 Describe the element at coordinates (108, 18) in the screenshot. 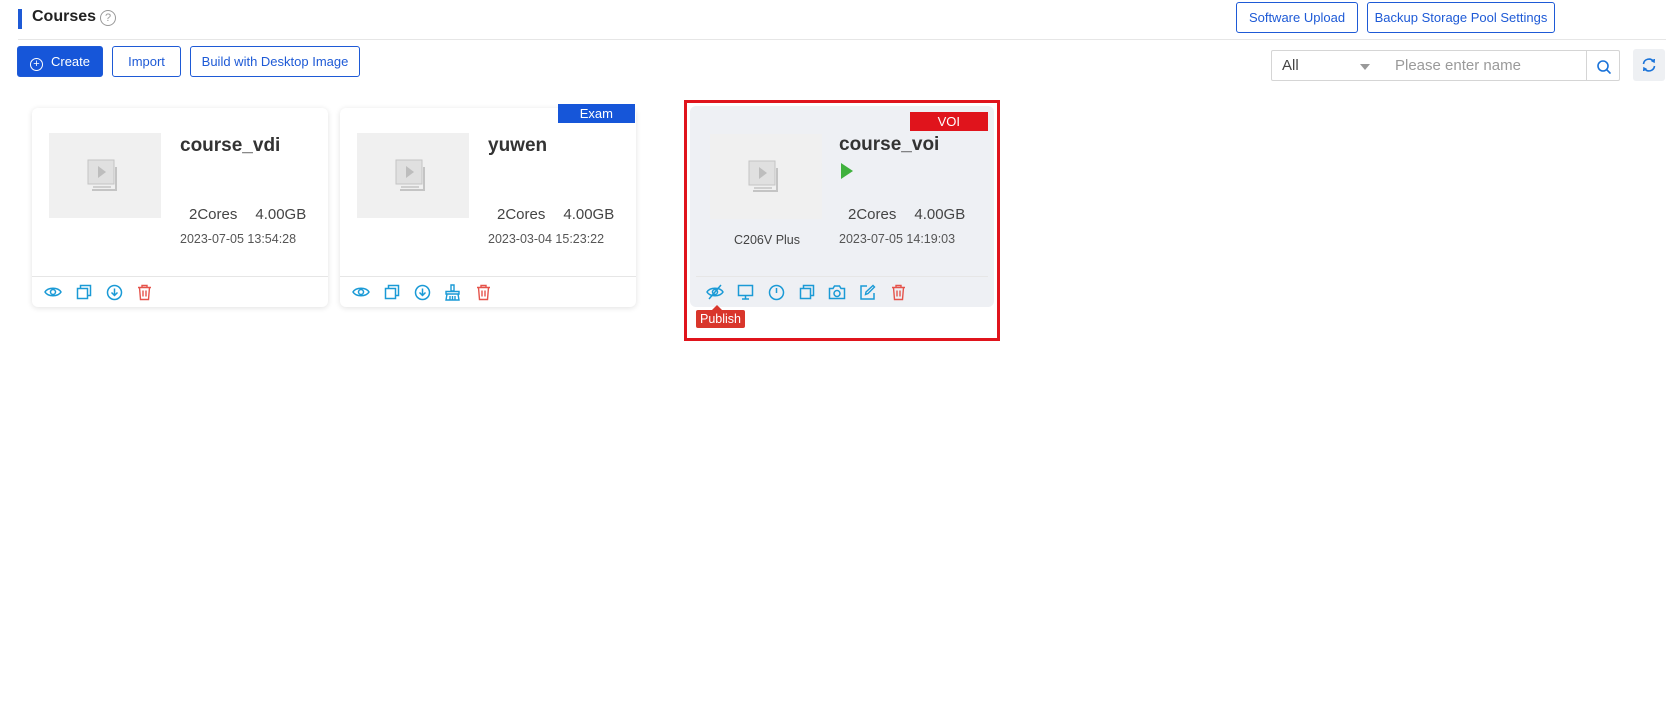

I see `help-icon: ?` at that location.